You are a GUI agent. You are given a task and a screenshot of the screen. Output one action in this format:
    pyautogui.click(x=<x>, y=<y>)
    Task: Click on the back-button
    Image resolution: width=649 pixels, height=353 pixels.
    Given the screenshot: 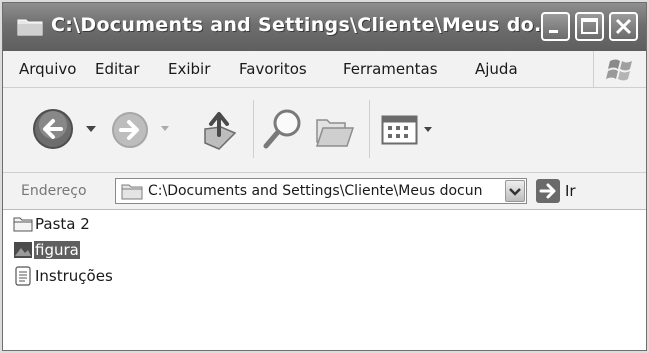 What is the action you would take?
    pyautogui.click(x=55, y=129)
    